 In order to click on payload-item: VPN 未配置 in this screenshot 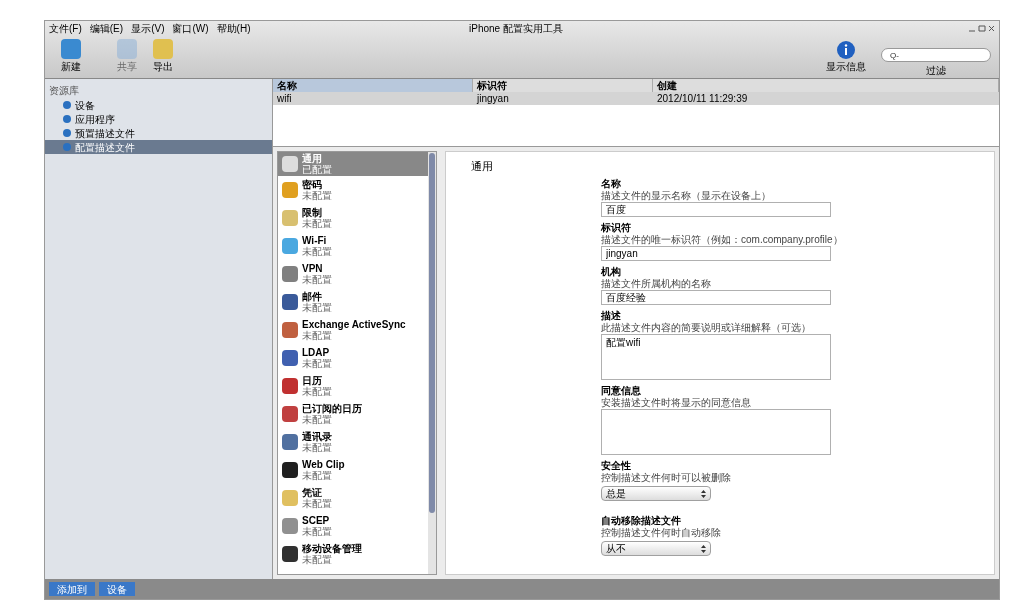, I will do `click(353, 274)`.